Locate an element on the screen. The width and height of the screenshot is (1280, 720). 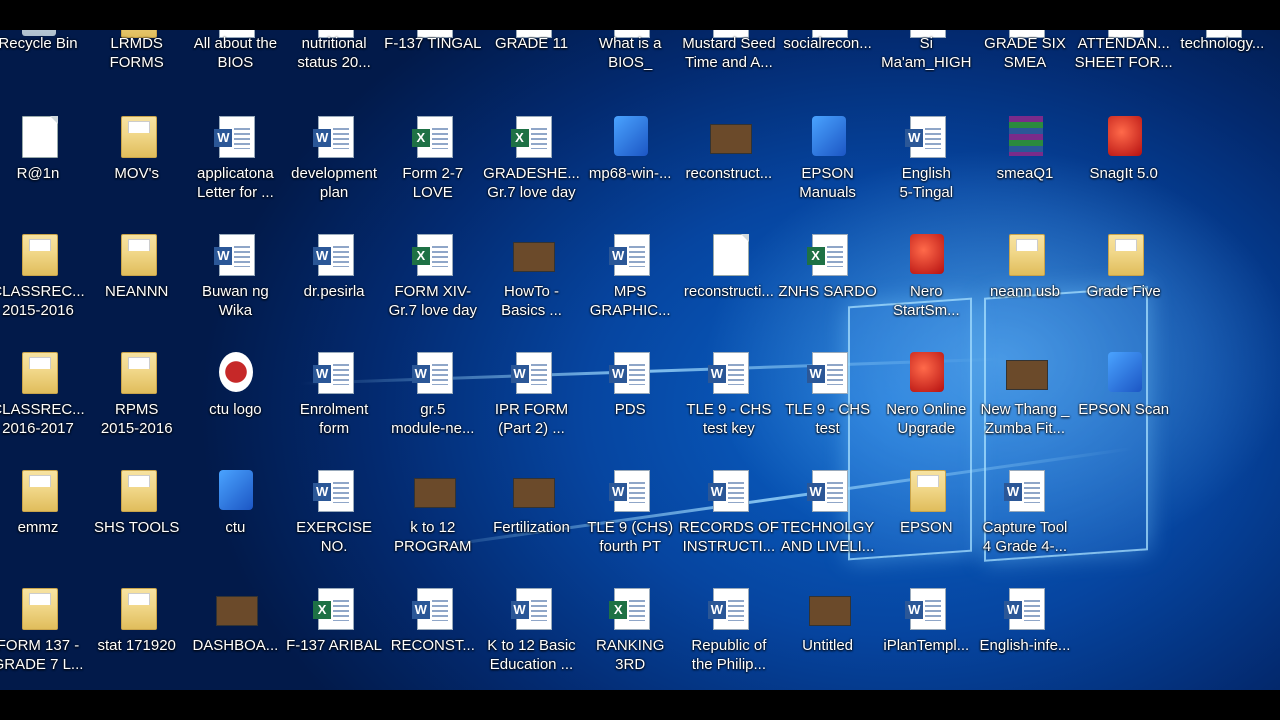
desktop-icon-label: ZNHS SARDO is located at coordinates (827, 291).